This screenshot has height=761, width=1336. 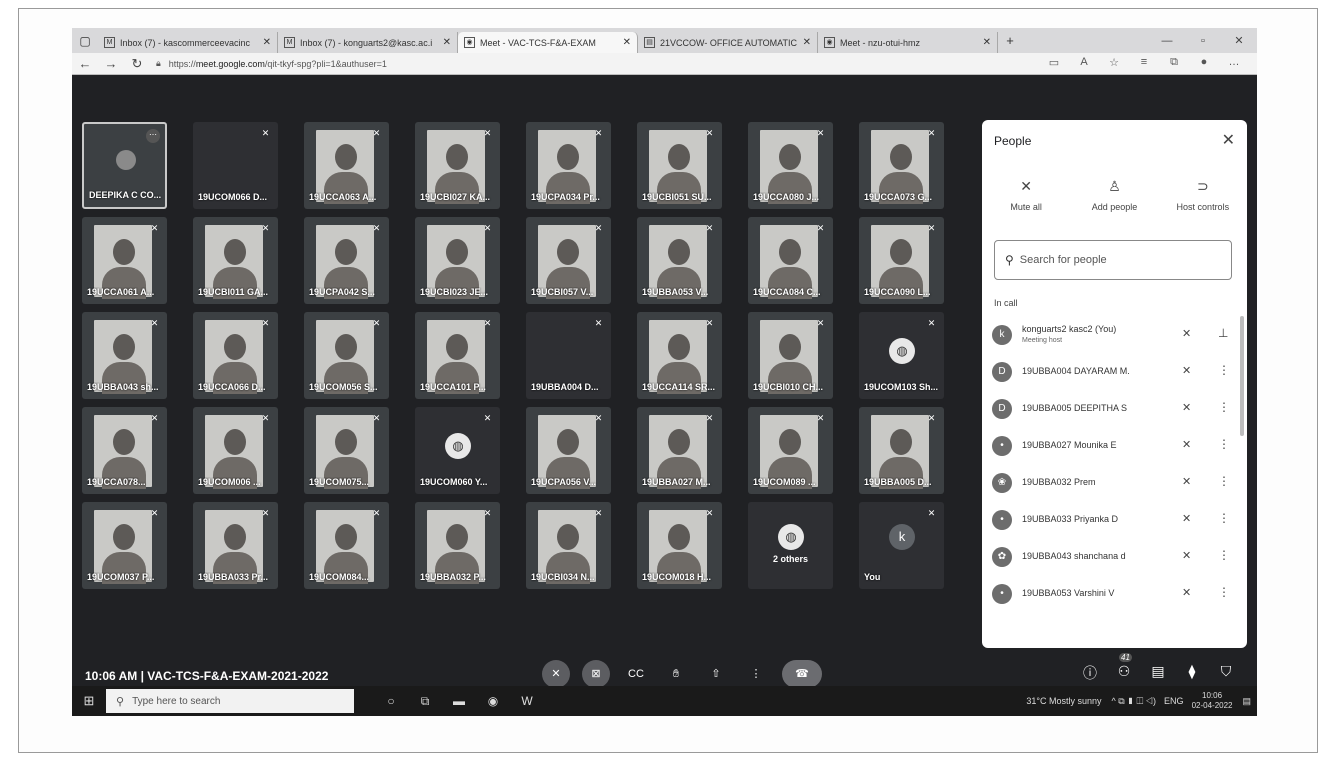 What do you see at coordinates (1158, 673) in the screenshot?
I see `chat-icon: ▤` at bounding box center [1158, 673].